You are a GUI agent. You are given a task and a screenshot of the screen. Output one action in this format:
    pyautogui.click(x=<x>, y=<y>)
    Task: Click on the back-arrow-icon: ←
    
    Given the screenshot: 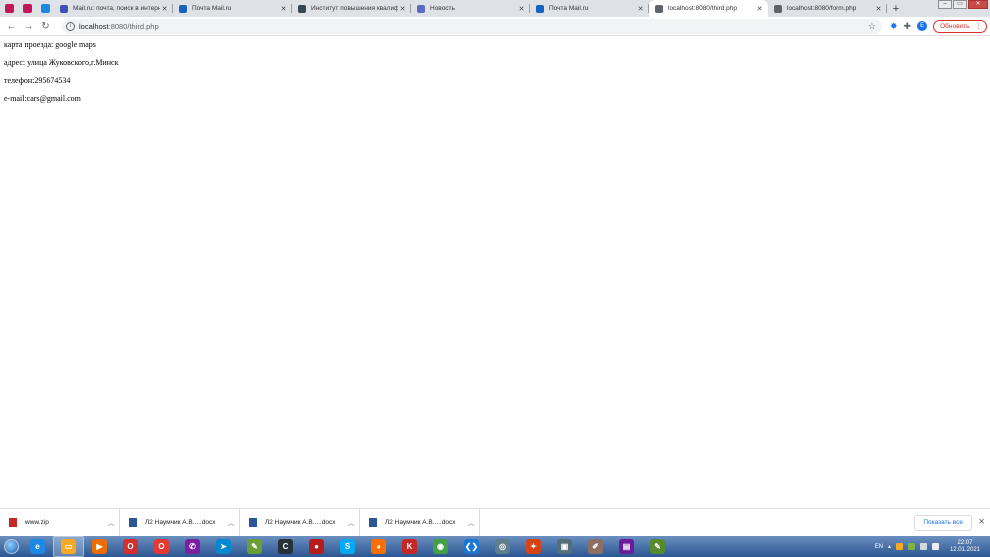 What is the action you would take?
    pyautogui.click(x=11, y=26)
    